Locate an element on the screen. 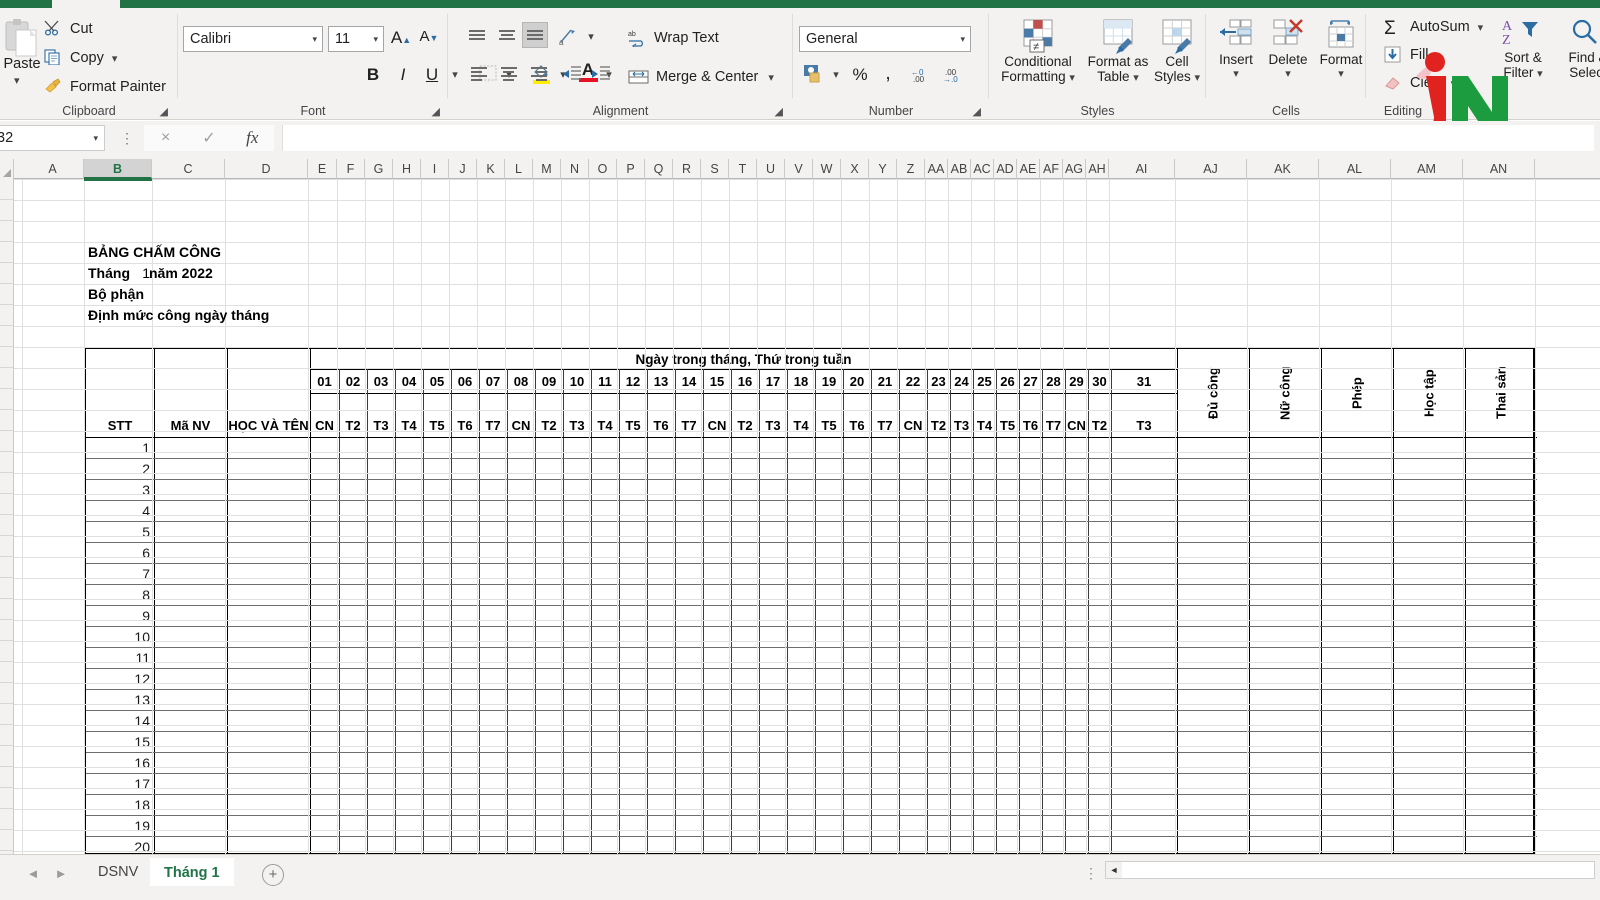  delete-cells-button: Delete ▾ is located at coordinates (1288, 50).